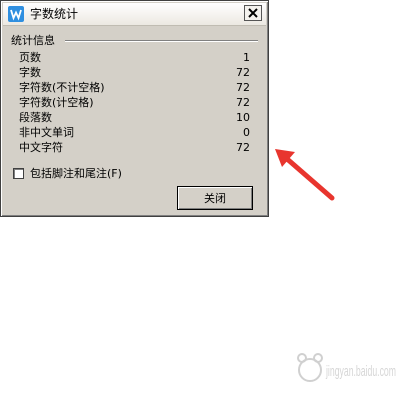 The width and height of the screenshot is (410, 405). I want to click on stat-value: 0, so click(246, 132).